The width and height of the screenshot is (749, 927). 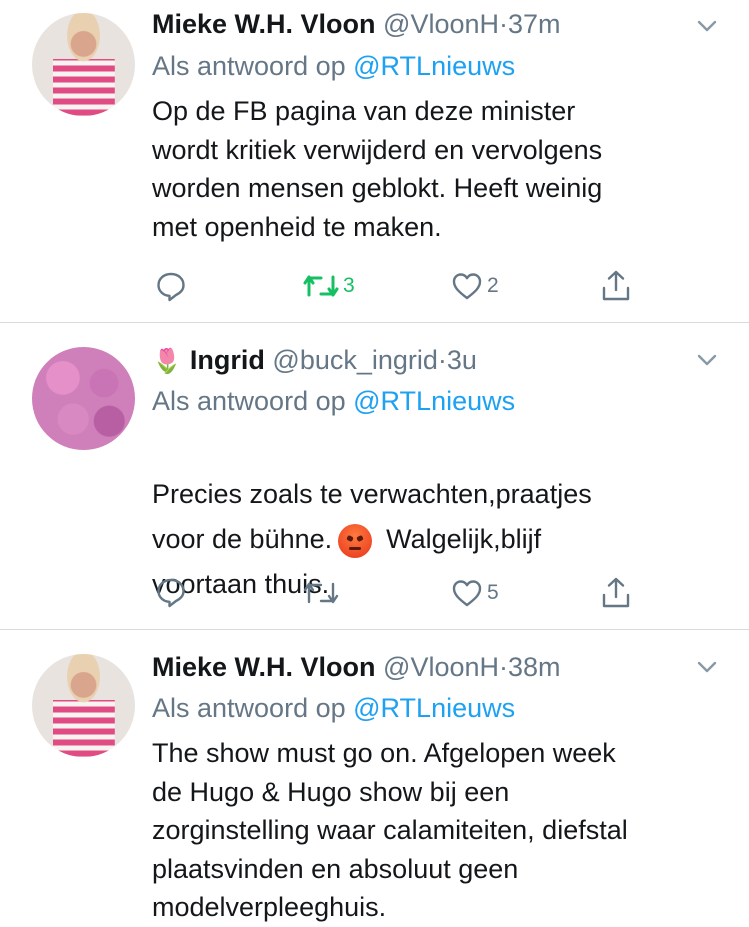 I want to click on like-button: 2, so click(x=475, y=286).